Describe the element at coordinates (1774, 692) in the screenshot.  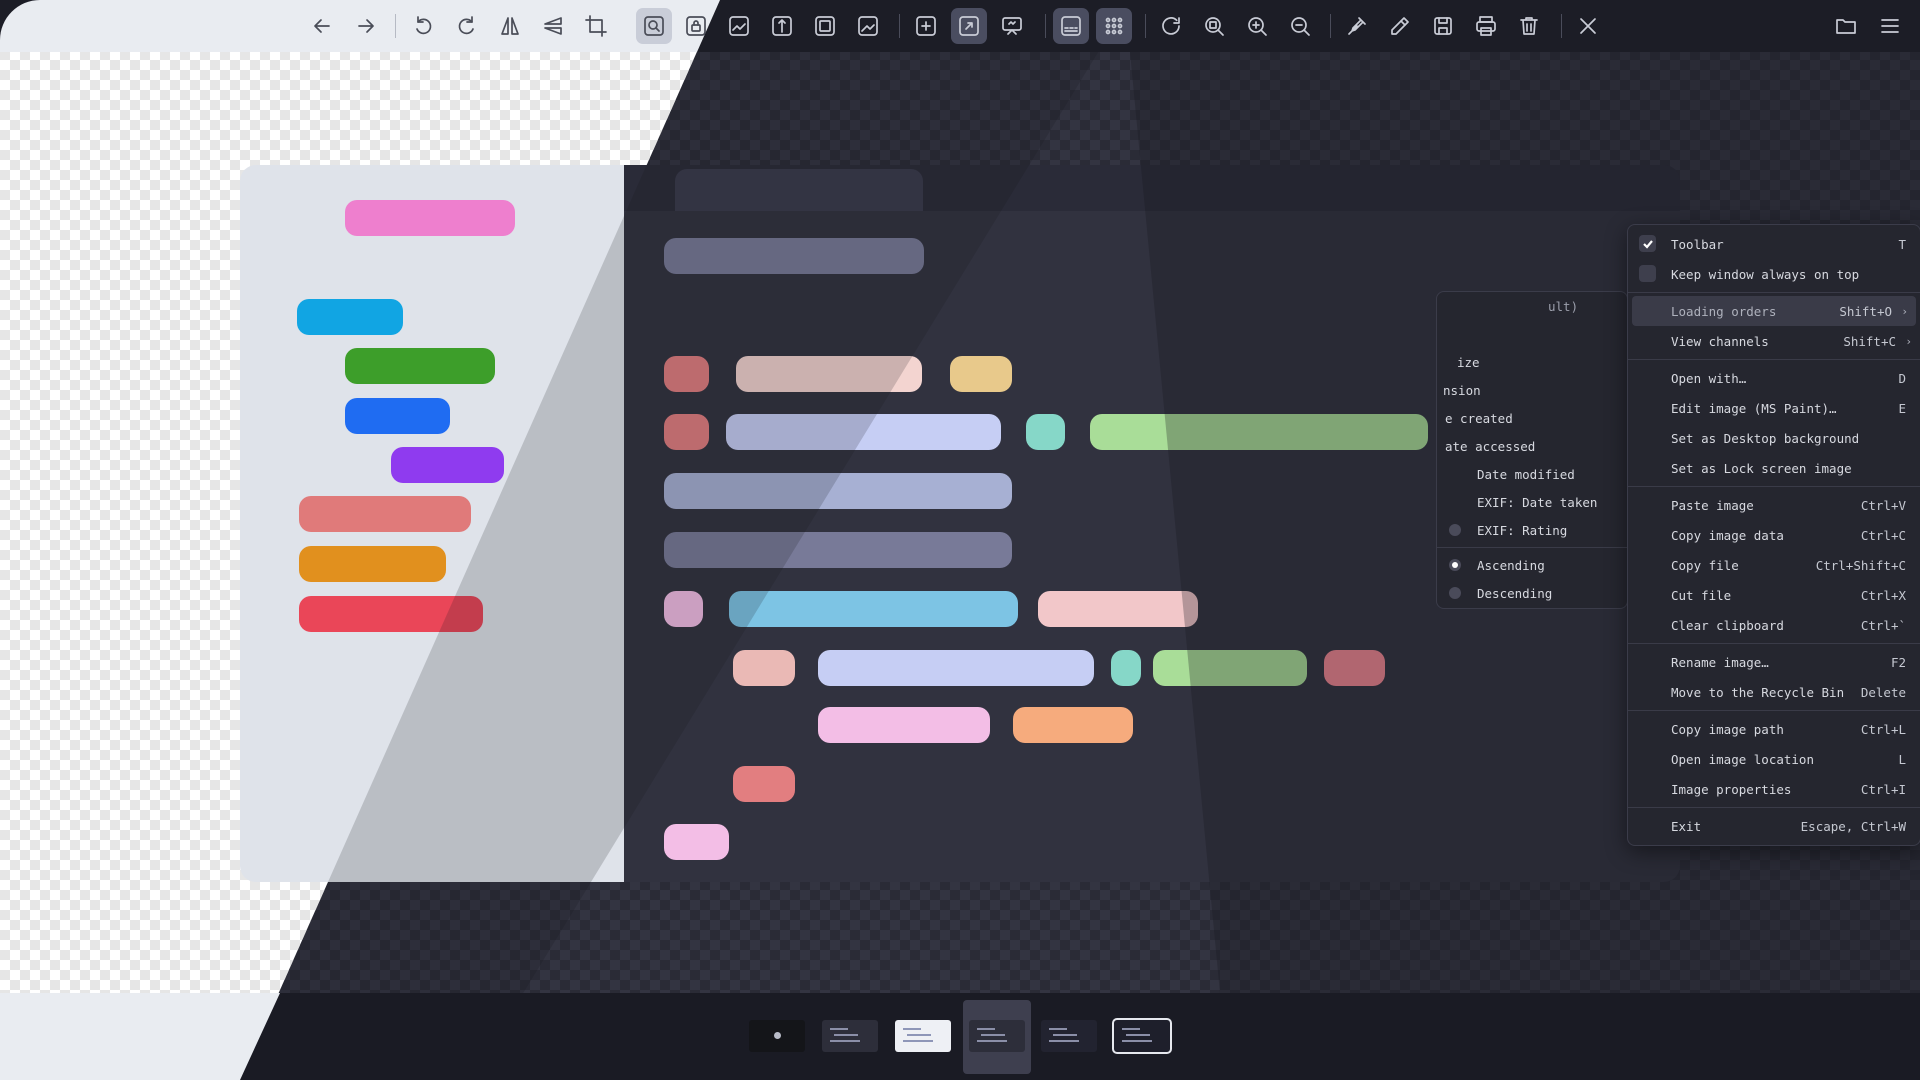
I see `menu-item-move-to-the-recycle-bin: Move to the Recycle Bin Delete` at that location.